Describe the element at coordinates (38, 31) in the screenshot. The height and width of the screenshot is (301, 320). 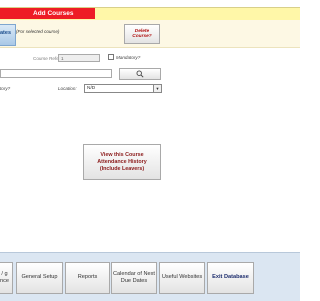
I see `selected-course-note: (For selected course)` at that location.